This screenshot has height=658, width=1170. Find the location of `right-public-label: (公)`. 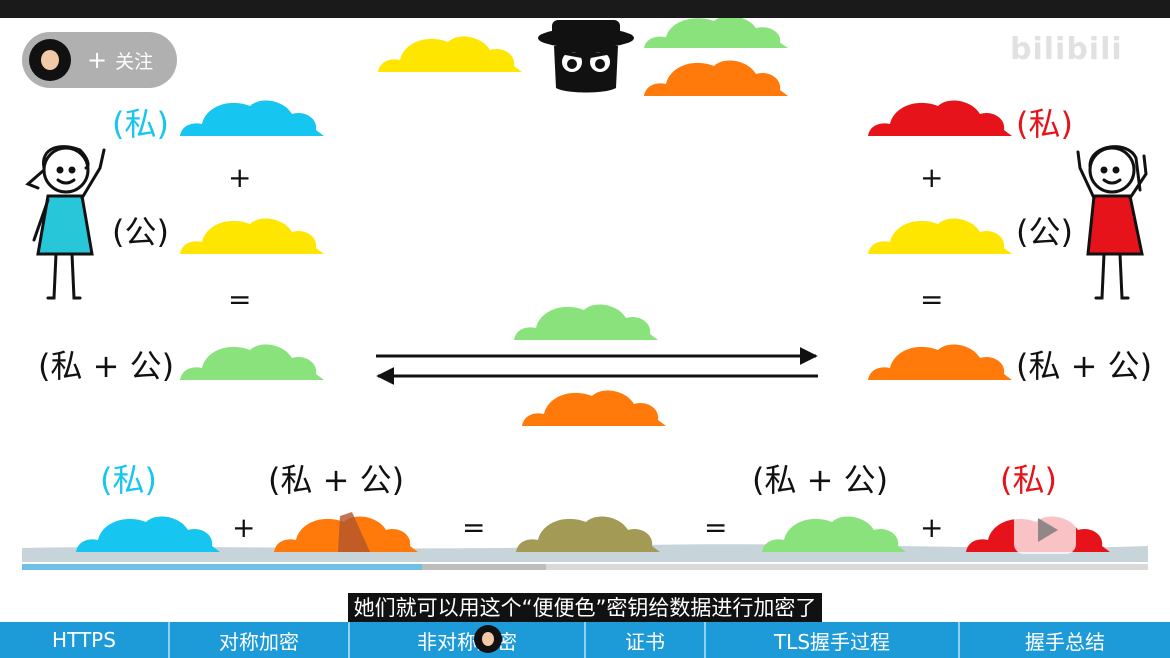

right-public-label: (公) is located at coordinates (1044, 232).